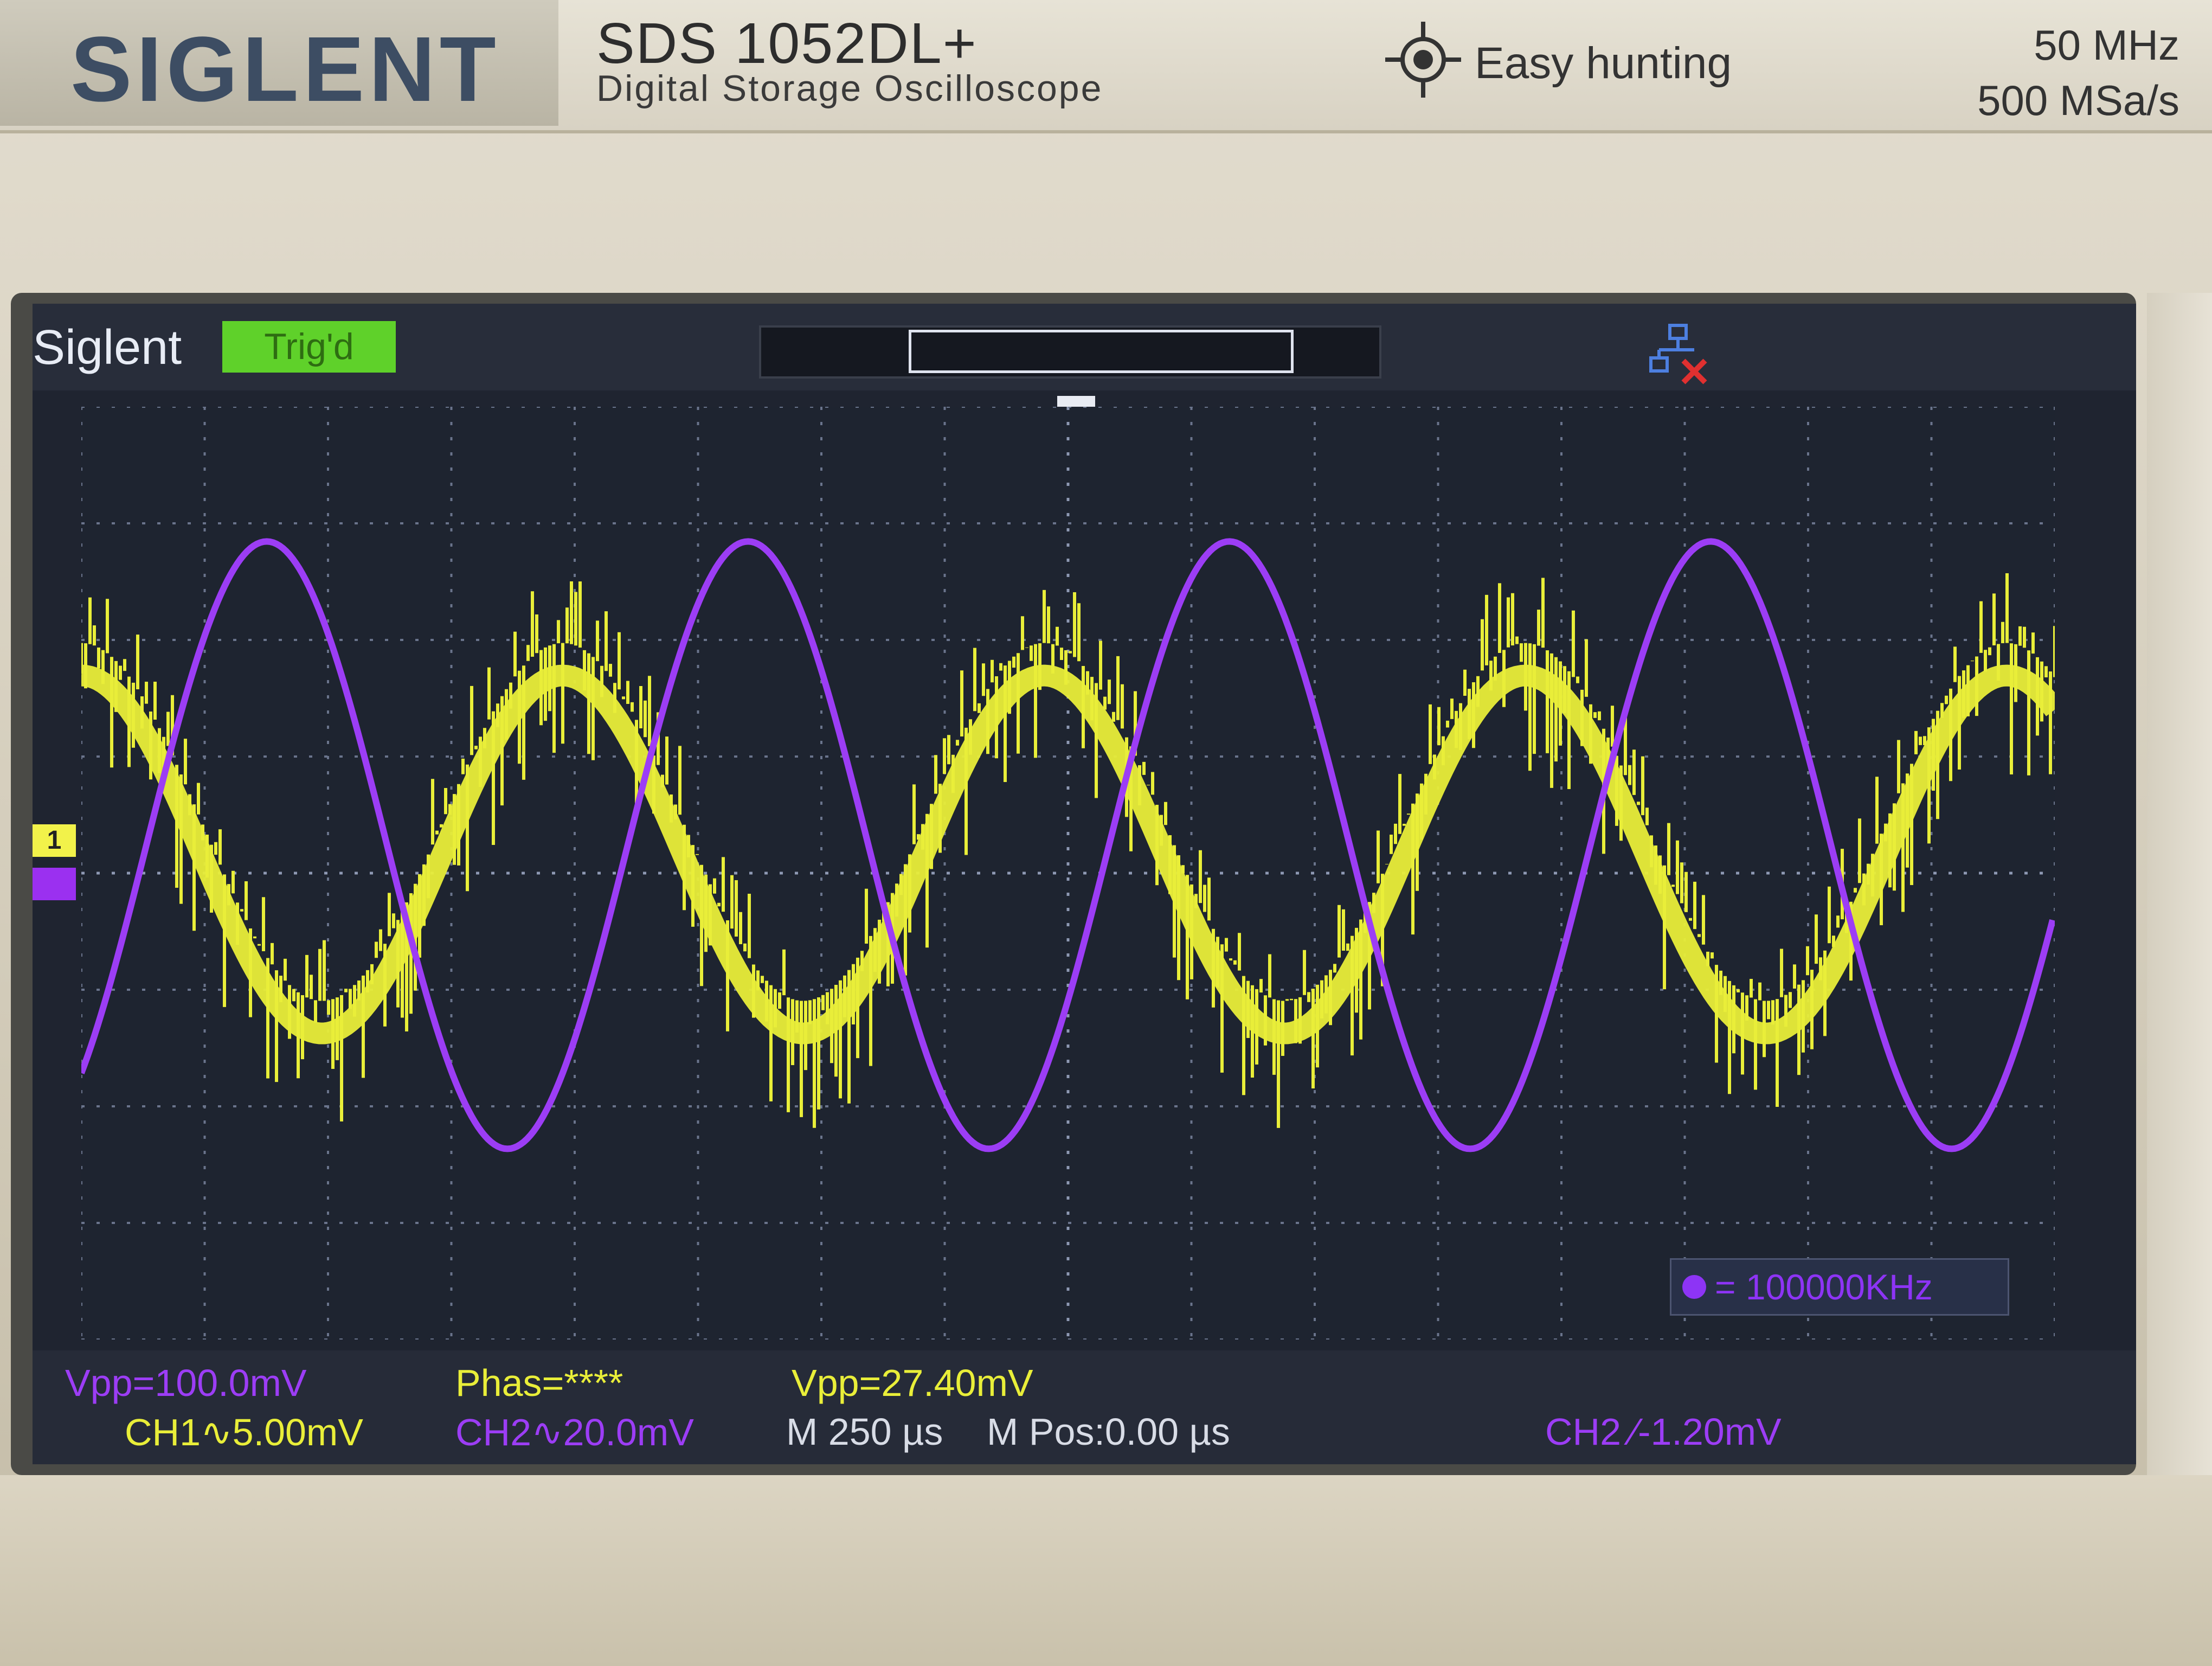 The height and width of the screenshot is (1666, 2212). Describe the element at coordinates (1678, 354) in the screenshot. I see `lan-disconnected-icon` at that location.